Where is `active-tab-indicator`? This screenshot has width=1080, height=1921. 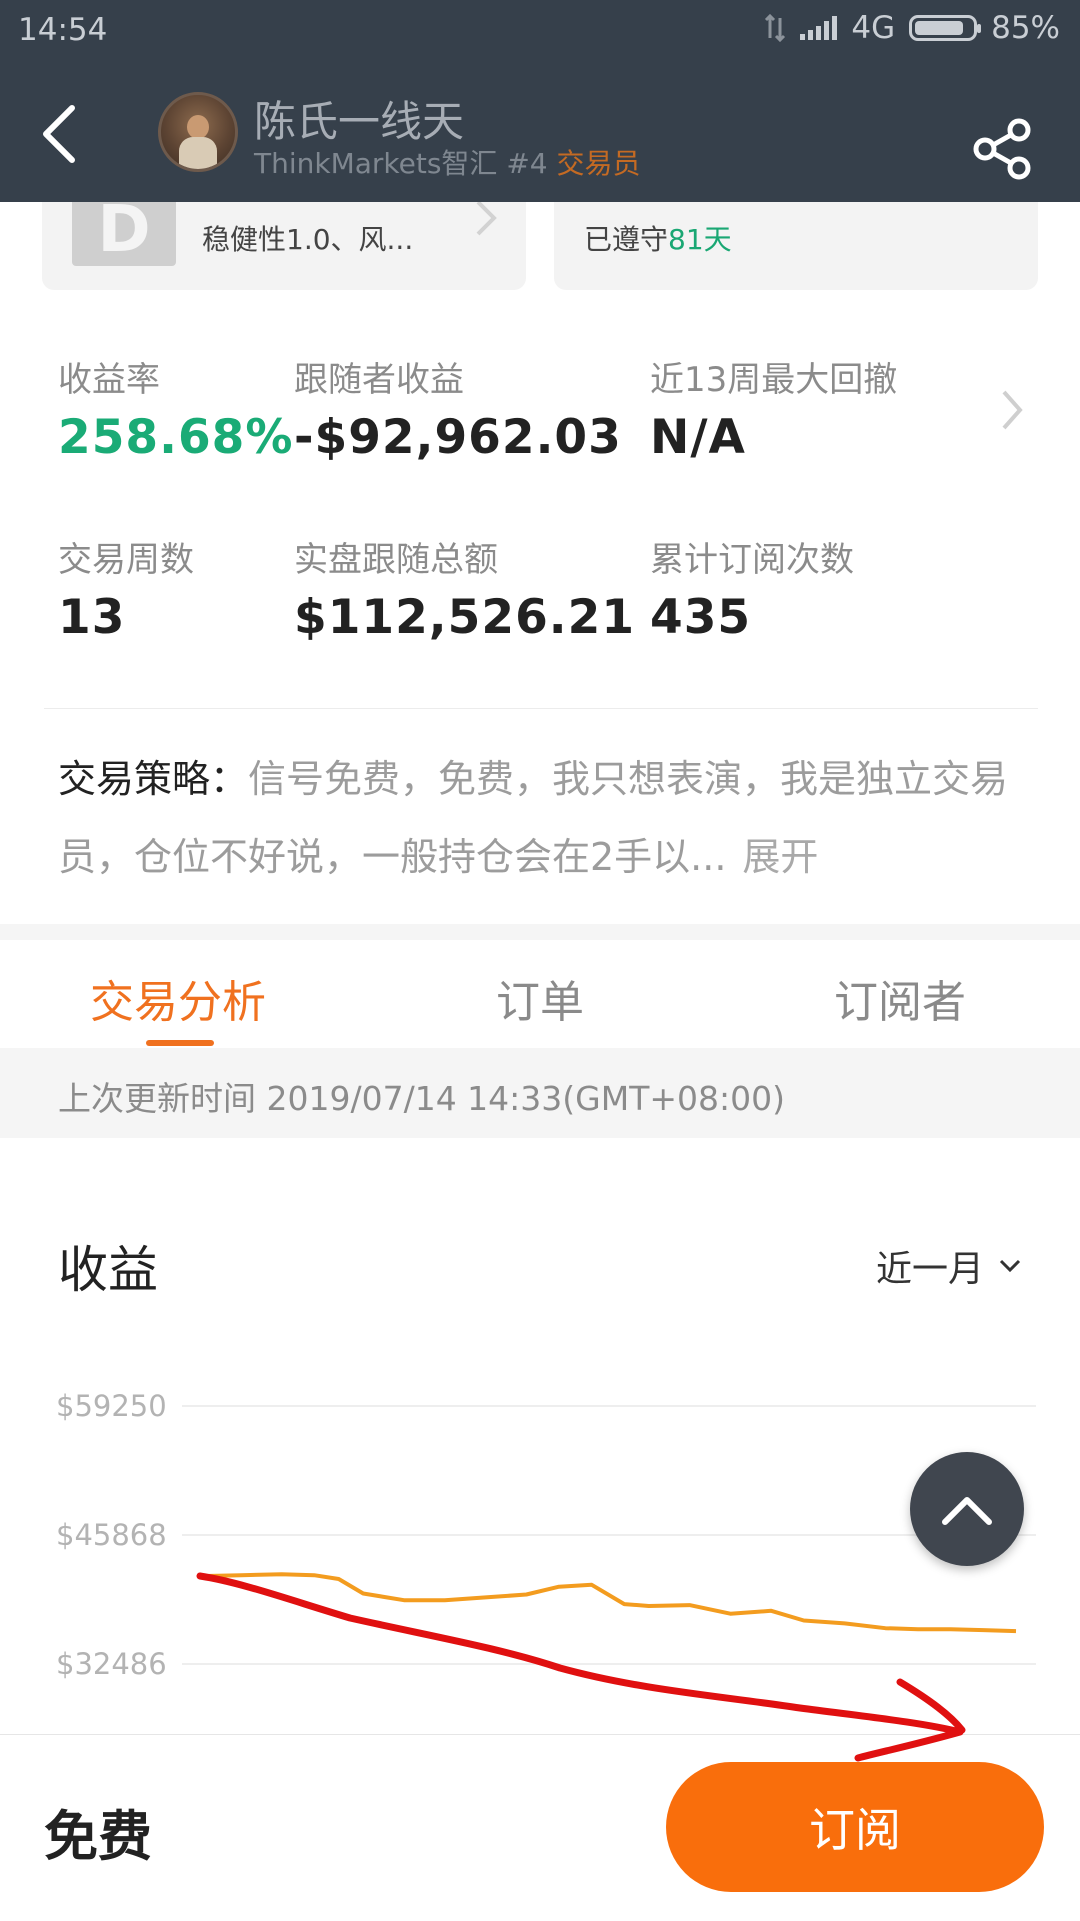
active-tab-indicator is located at coordinates (180, 1043).